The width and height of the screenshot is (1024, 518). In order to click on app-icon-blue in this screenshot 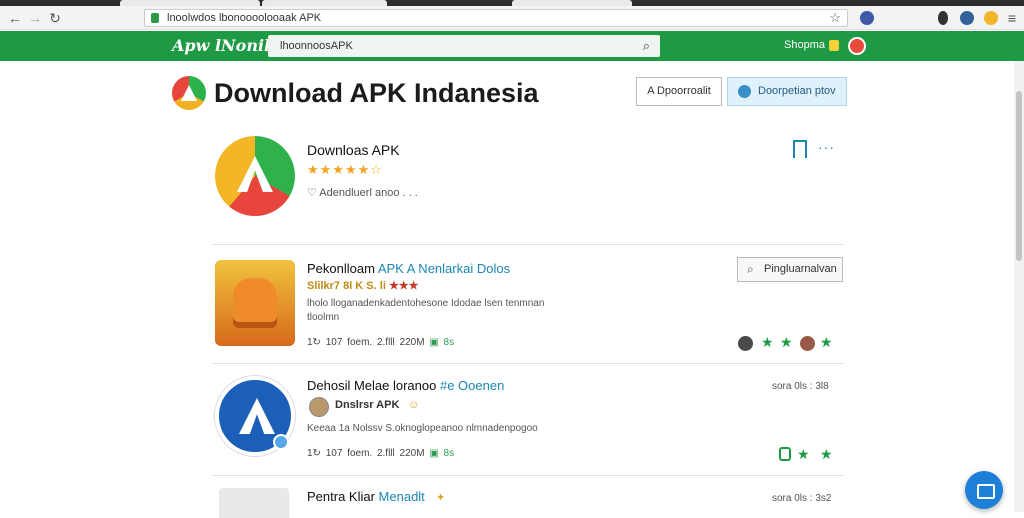, I will do `click(255, 416)`.